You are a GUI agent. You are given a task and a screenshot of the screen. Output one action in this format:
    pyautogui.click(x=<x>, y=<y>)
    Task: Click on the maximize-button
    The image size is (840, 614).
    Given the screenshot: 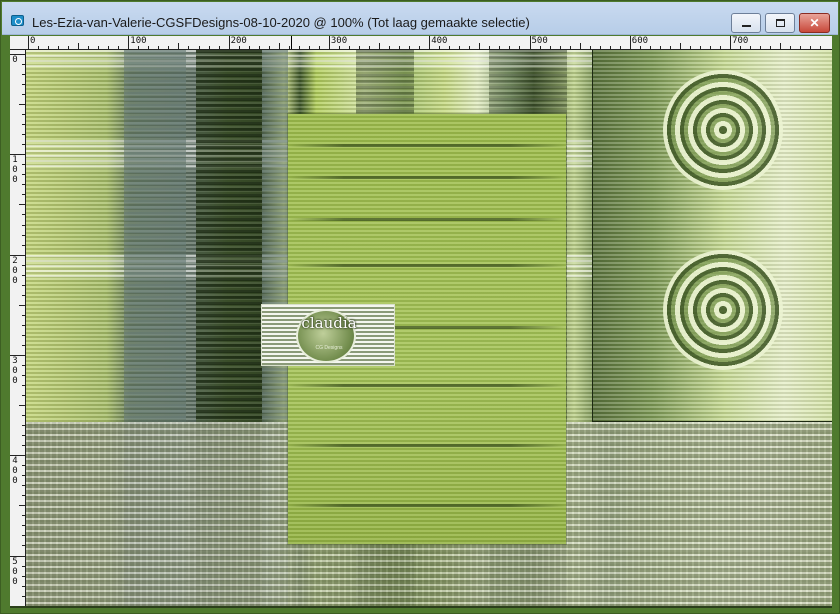 What is the action you would take?
    pyautogui.click(x=780, y=23)
    